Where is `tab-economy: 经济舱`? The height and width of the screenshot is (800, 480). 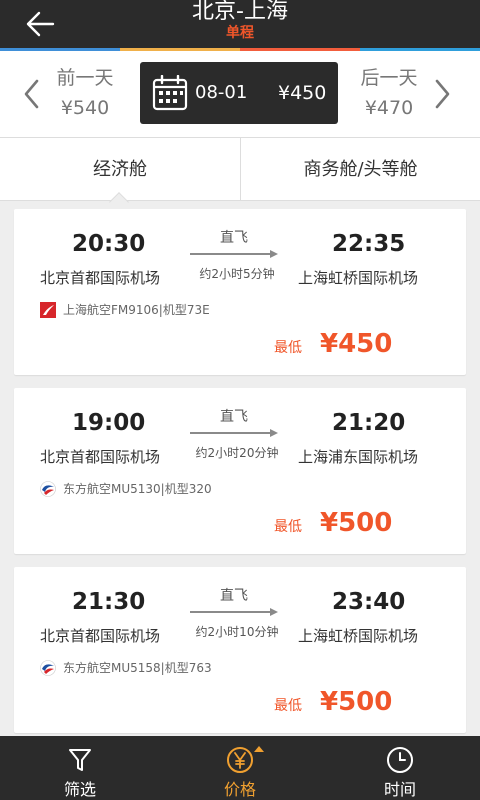
tab-economy: 经济舱 is located at coordinates (120, 169).